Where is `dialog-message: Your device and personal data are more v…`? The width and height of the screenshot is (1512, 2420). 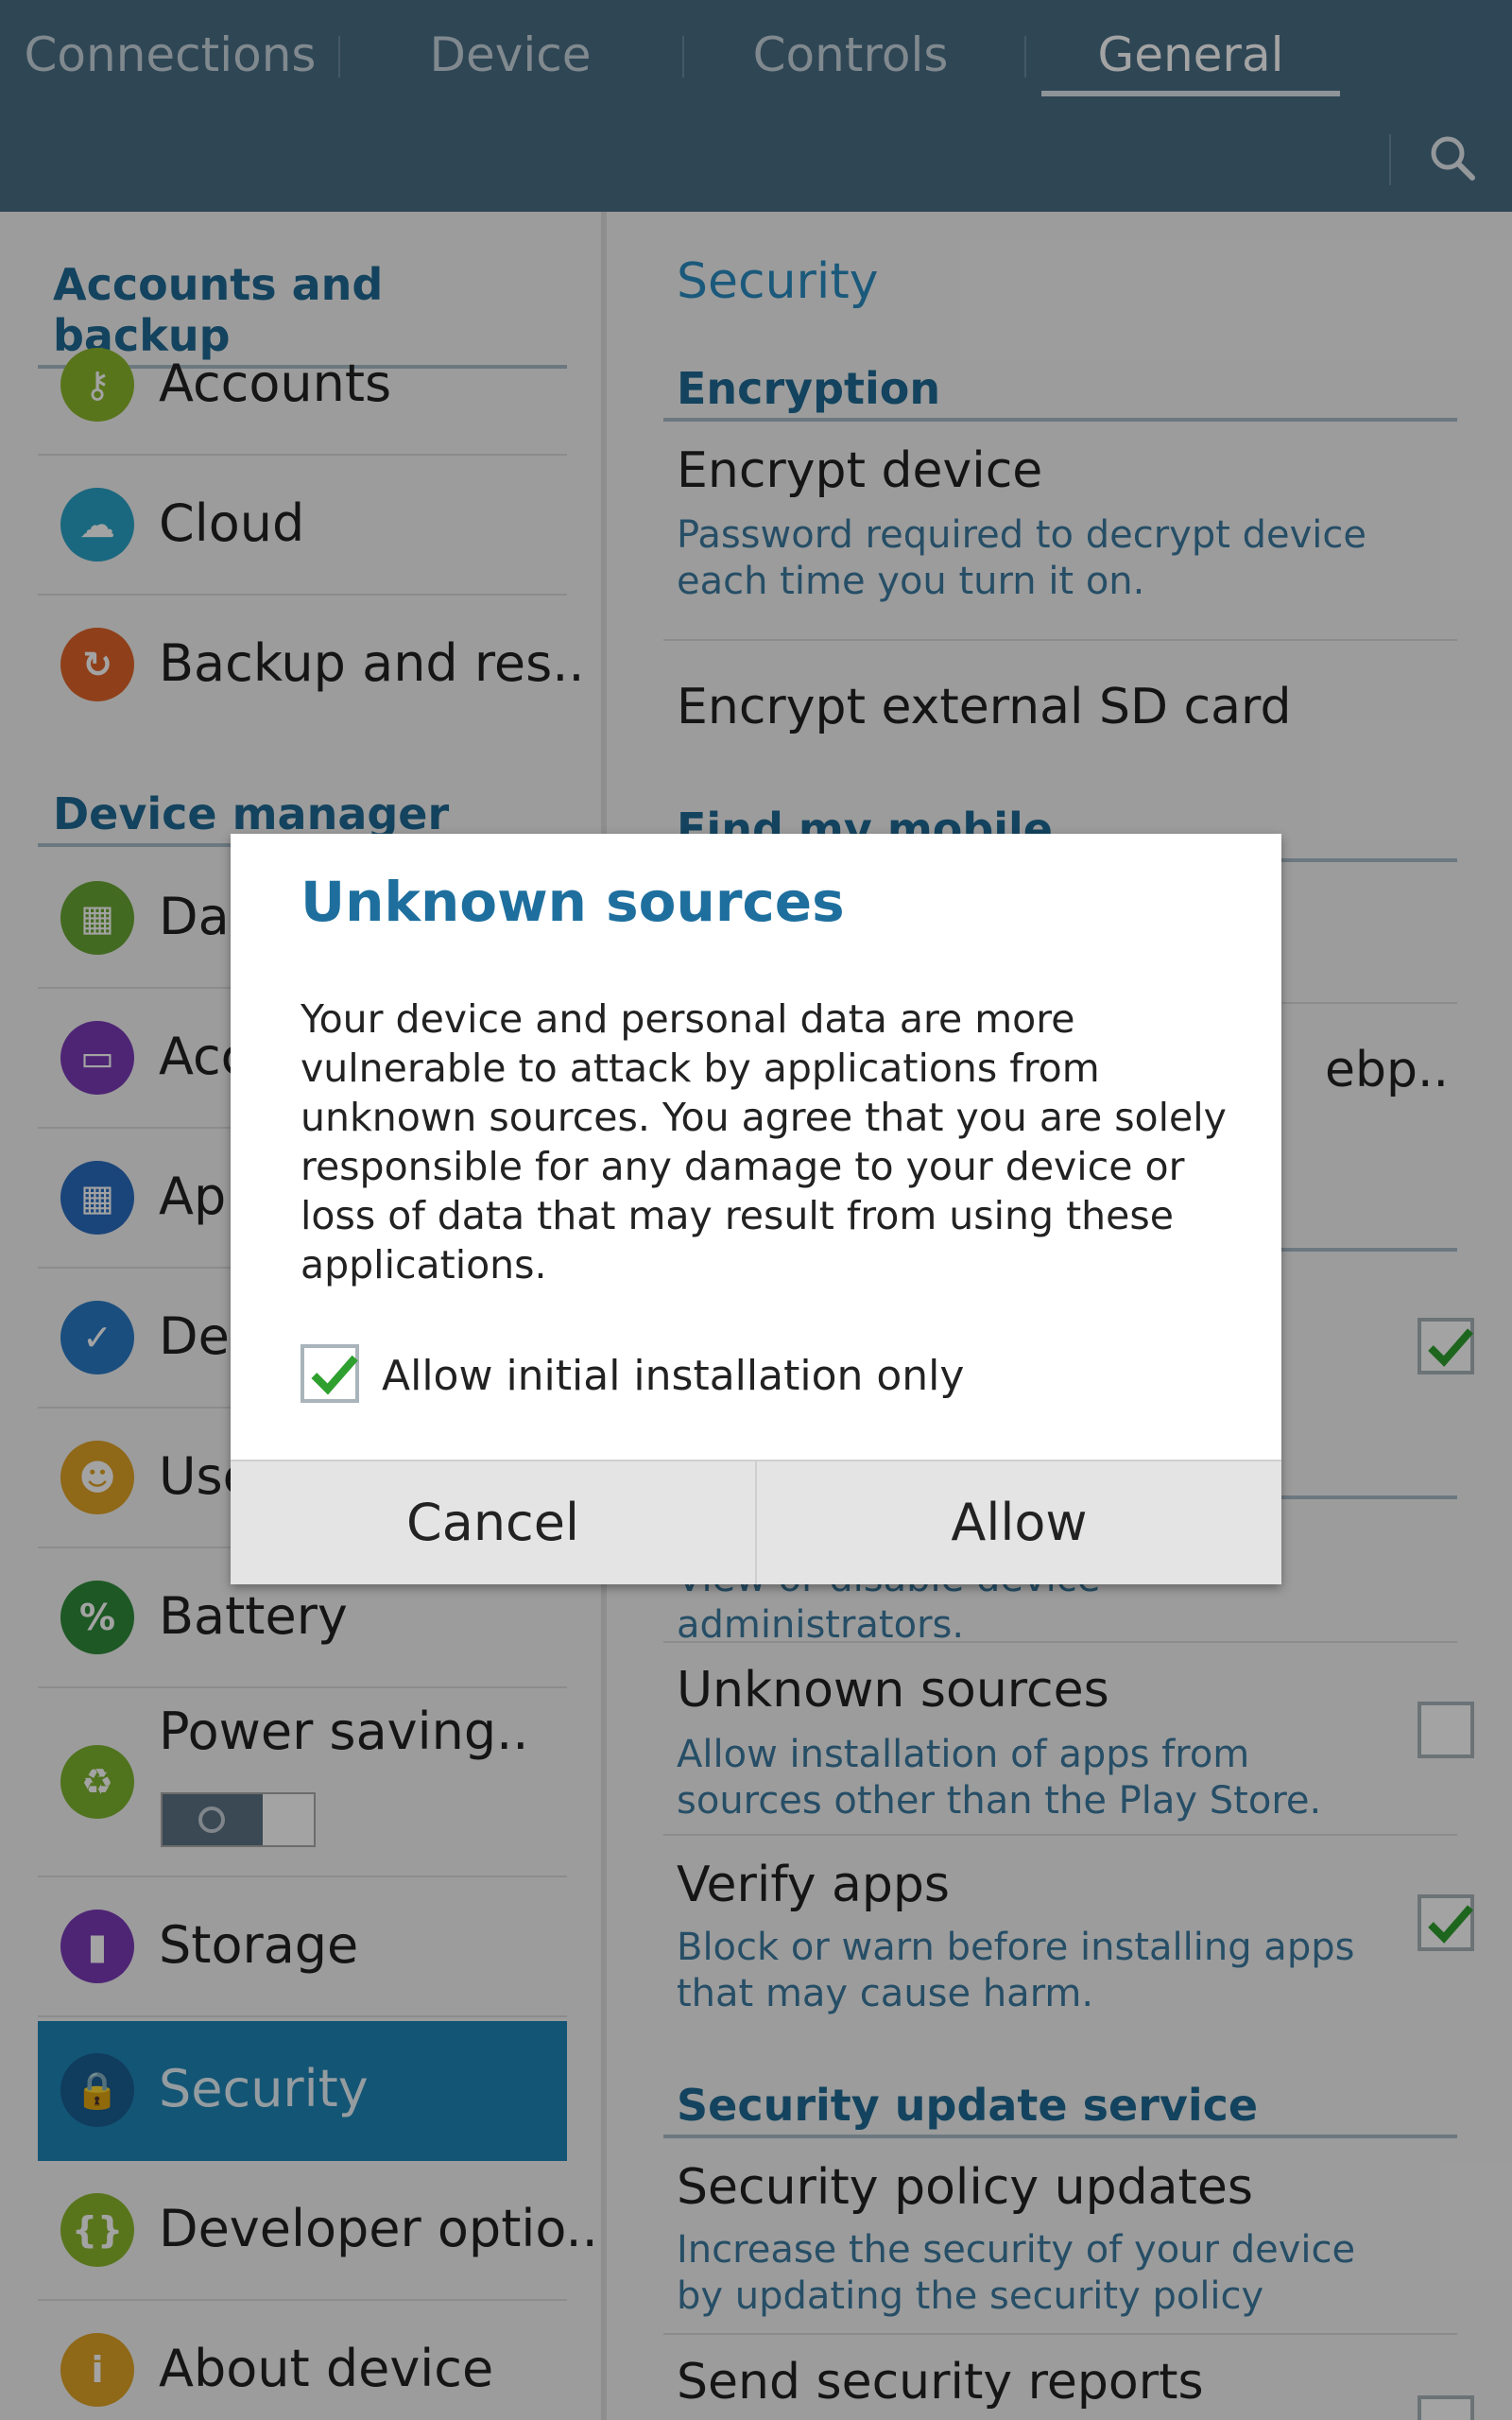
dialog-message: Your device and personal data are more v… is located at coordinates (764, 1142).